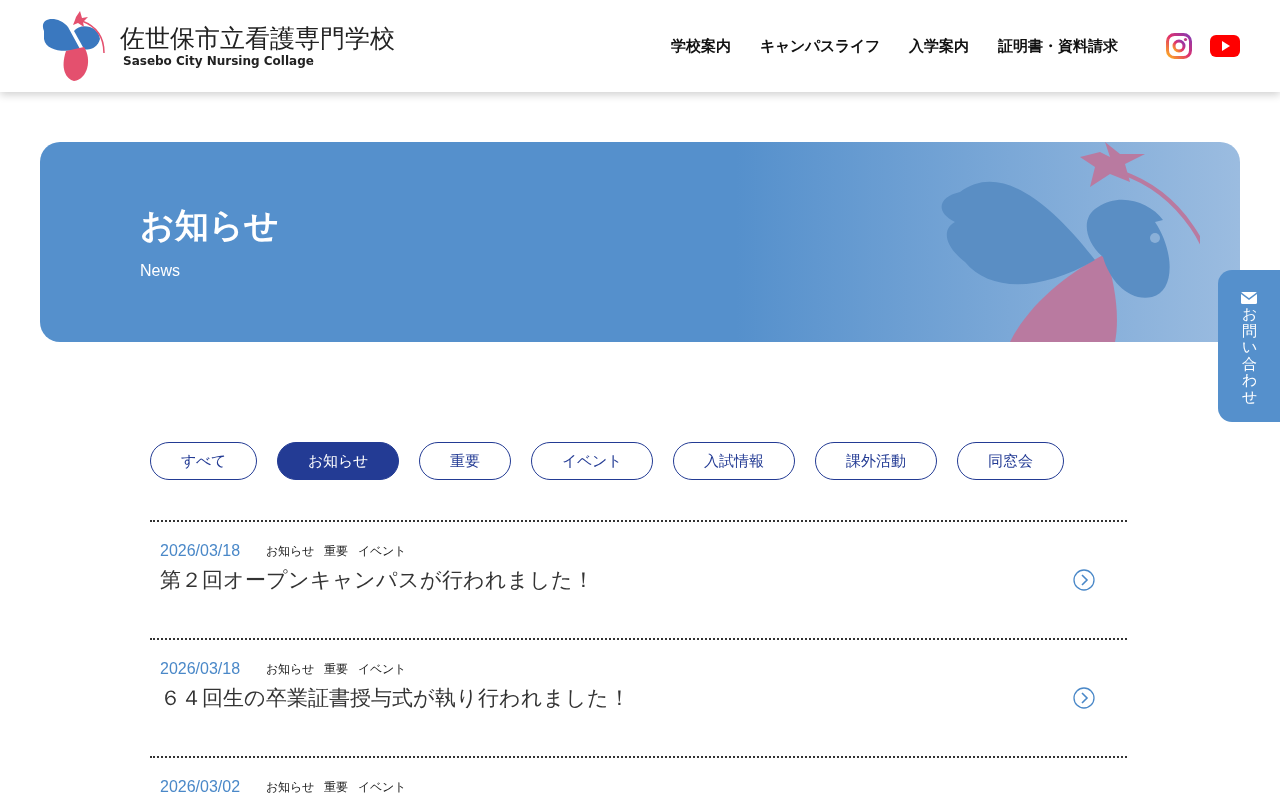  I want to click on nav-link: キャンパスライフ, so click(820, 46).